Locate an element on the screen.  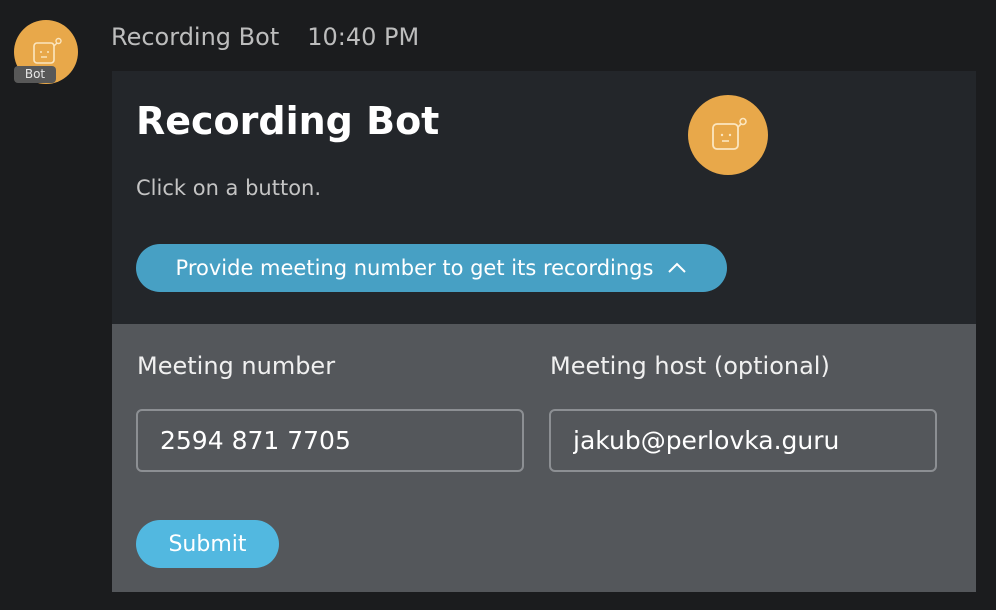
message-header: Recording Bot 10:40 PM is located at coordinates (265, 37).